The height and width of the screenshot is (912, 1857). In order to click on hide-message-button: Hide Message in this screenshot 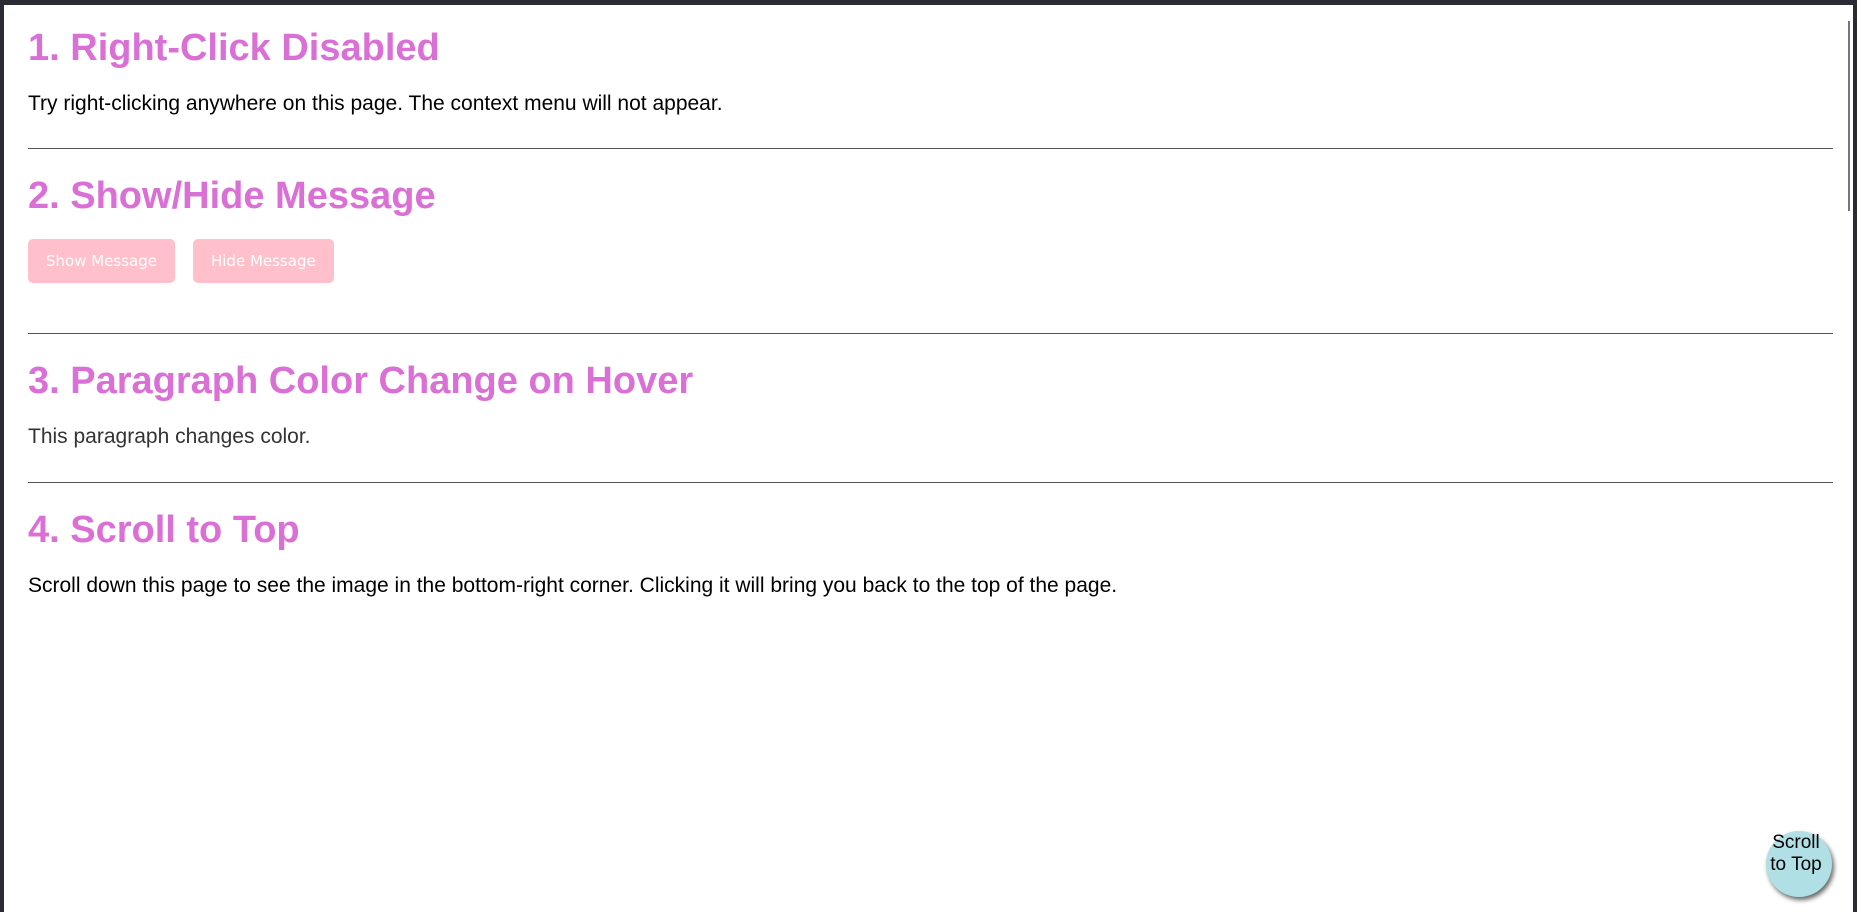, I will do `click(263, 261)`.